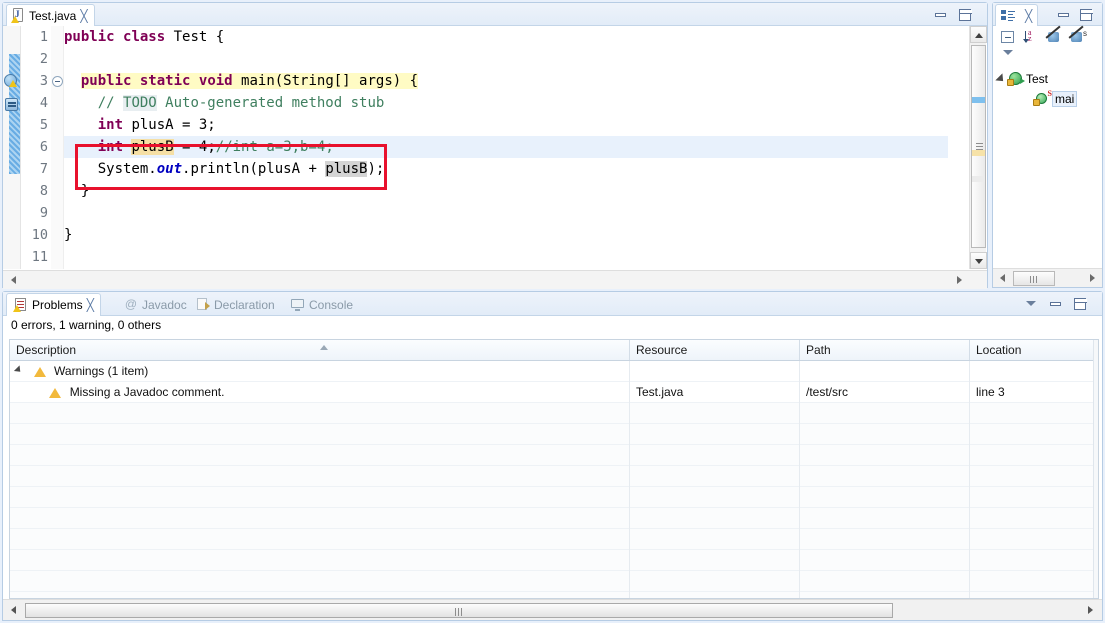 Image resolution: width=1105 pixels, height=623 pixels. I want to click on editor-maximize-button, so click(965, 15).